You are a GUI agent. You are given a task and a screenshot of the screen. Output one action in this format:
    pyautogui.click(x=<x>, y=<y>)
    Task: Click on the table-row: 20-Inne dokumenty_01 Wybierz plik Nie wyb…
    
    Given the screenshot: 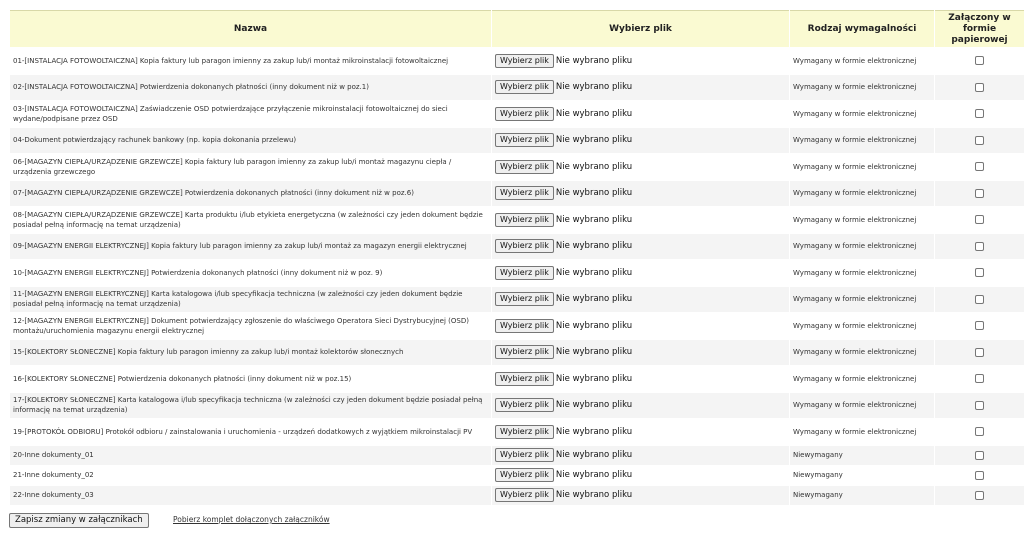 What is the action you would take?
    pyautogui.click(x=517, y=455)
    